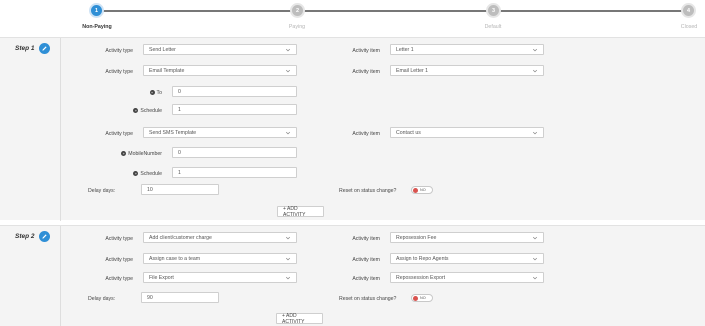 Image resolution: width=705 pixels, height=326 pixels. What do you see at coordinates (352, 17) in the screenshot?
I see `status-stepper: 1 Non-Paying 2 Paying 3 Default 4 Closed` at bounding box center [352, 17].